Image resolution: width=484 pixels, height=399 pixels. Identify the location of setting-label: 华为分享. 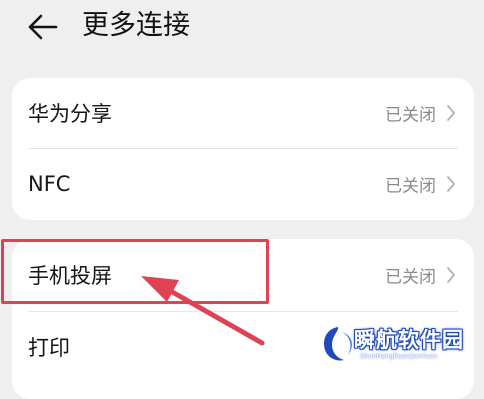
(70, 114).